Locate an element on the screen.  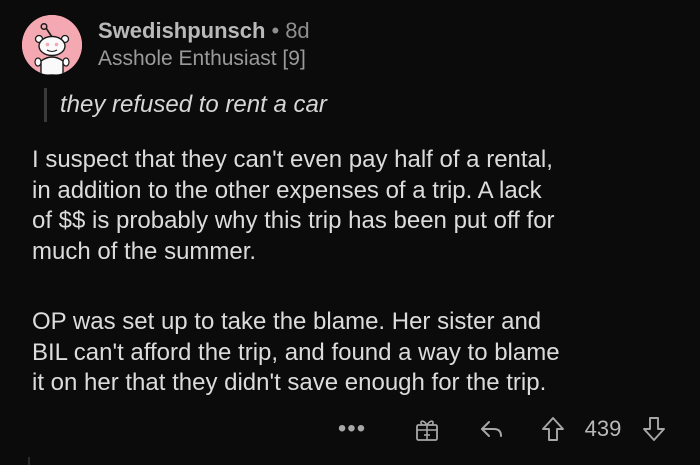
reddit-snoo-icon is located at coordinates (52, 45).